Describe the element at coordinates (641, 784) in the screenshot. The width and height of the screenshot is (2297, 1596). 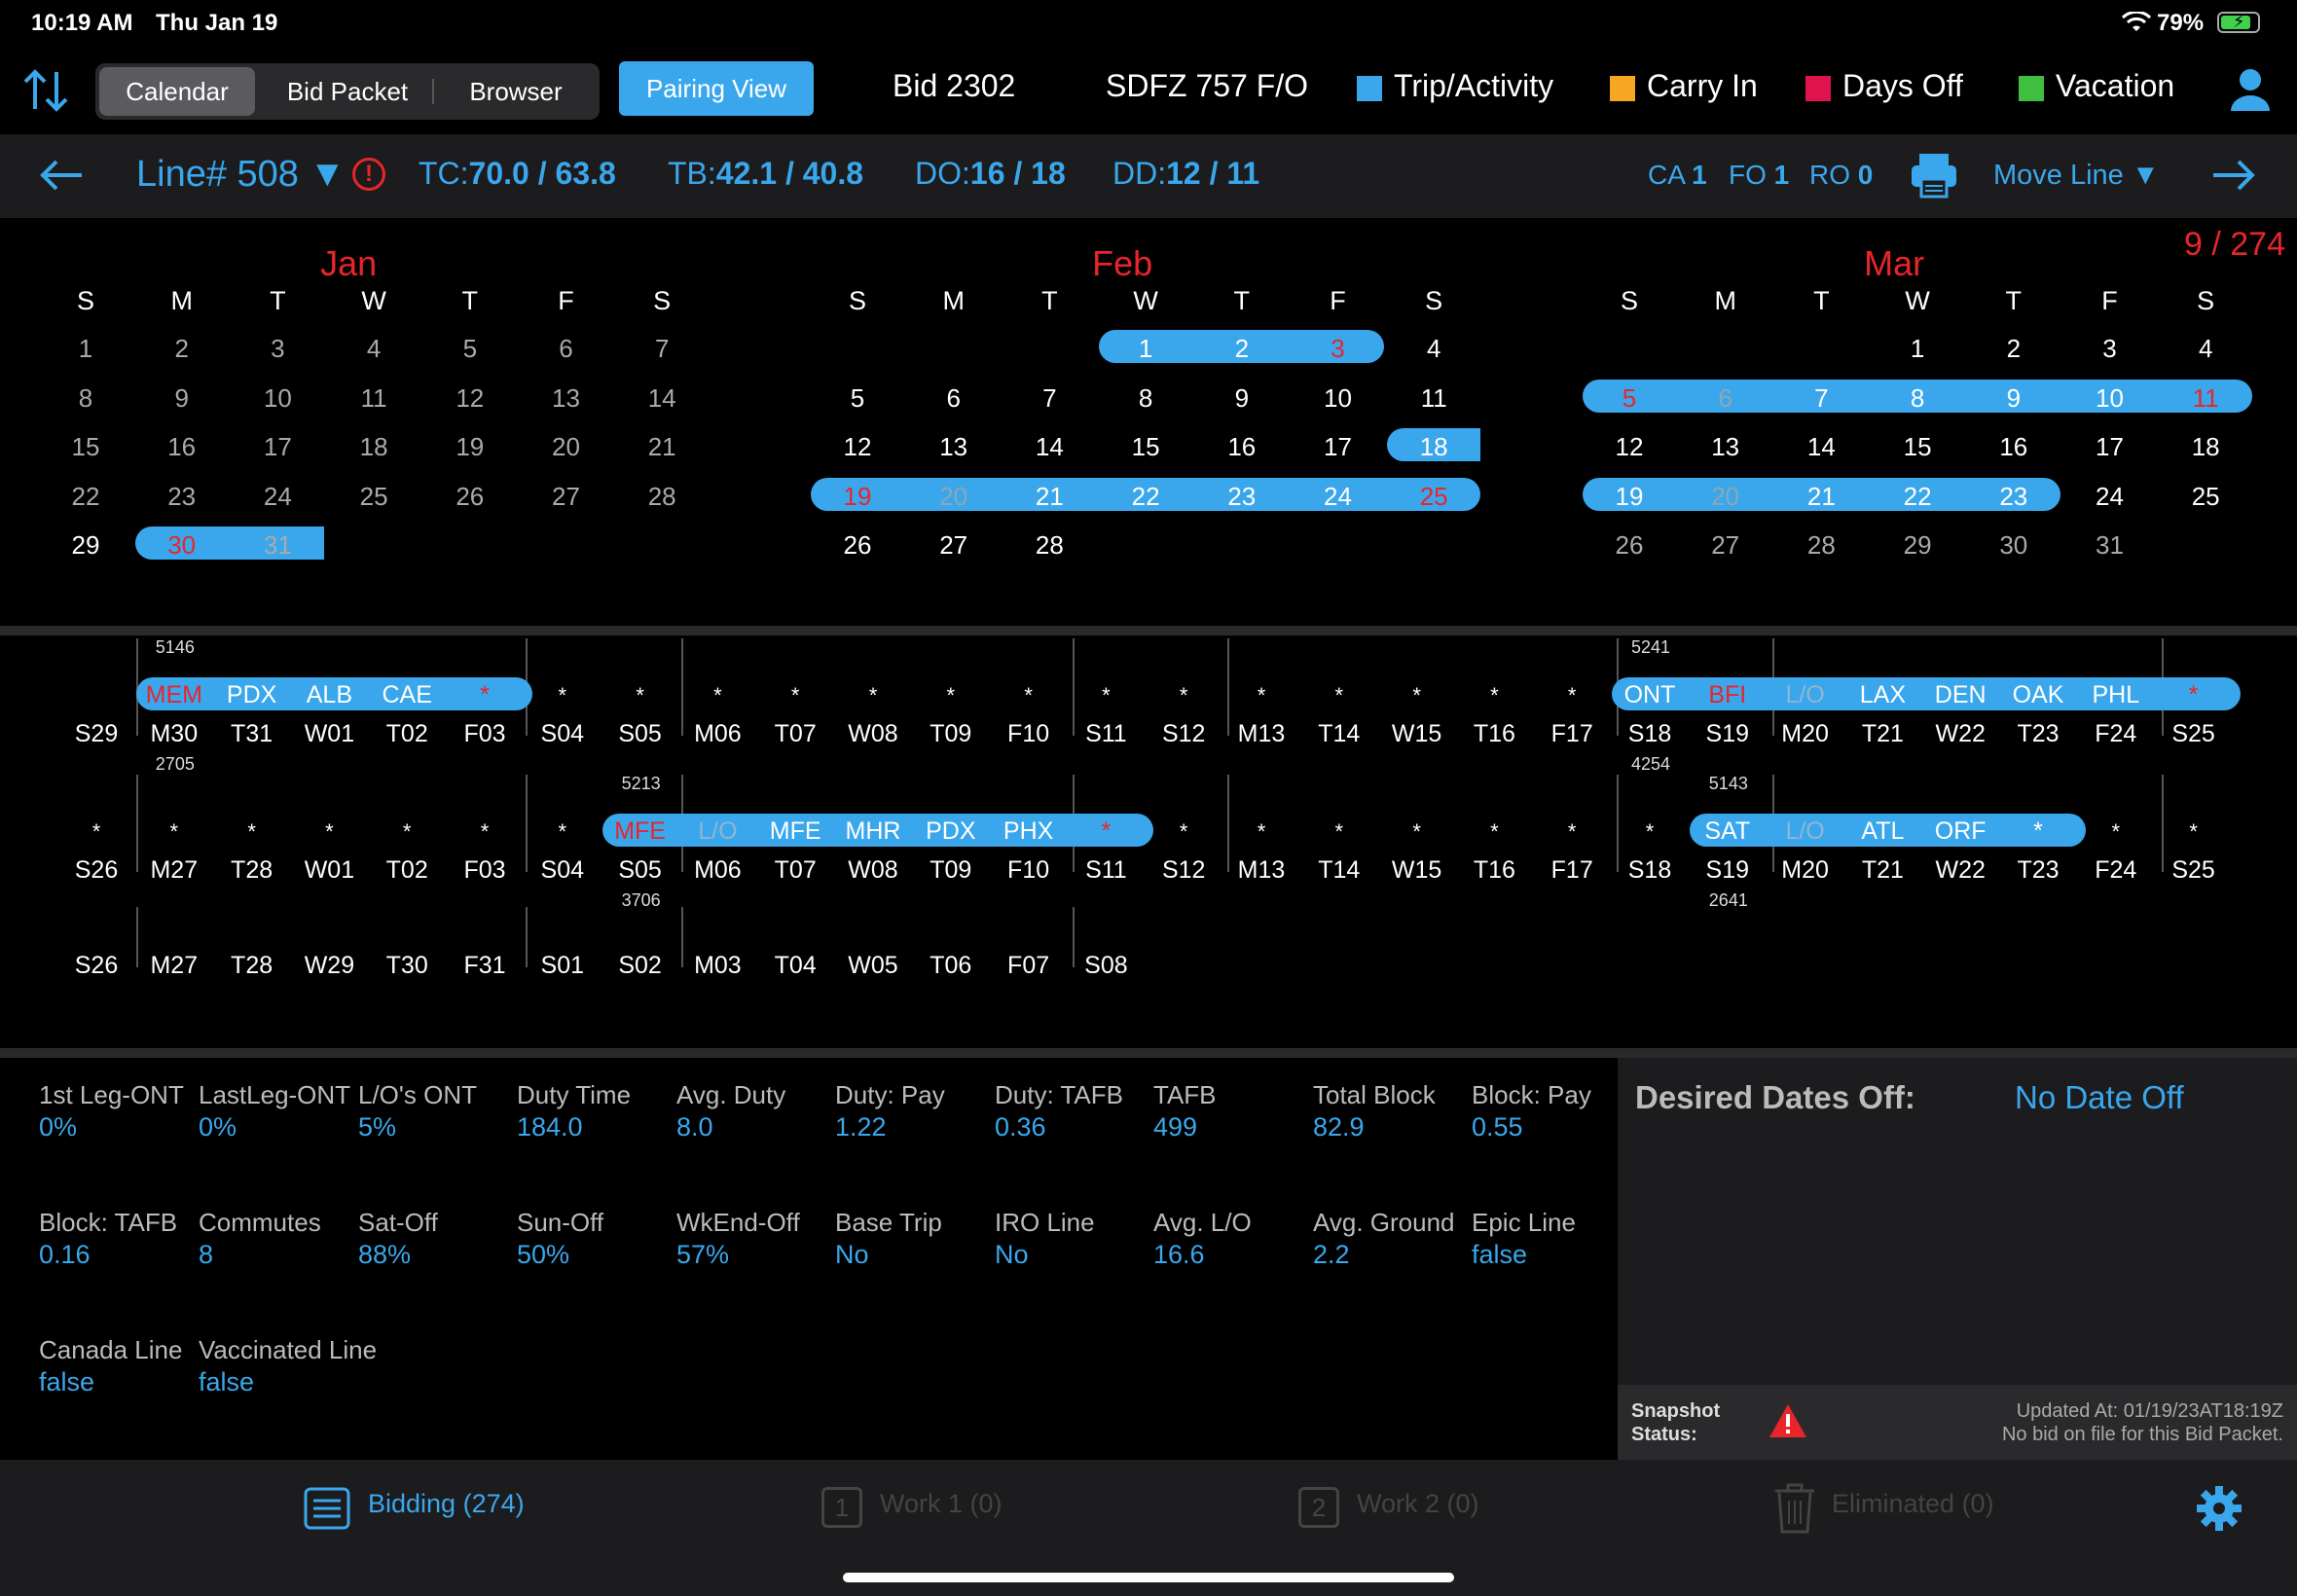
I see `pairing-number: 5213` at that location.